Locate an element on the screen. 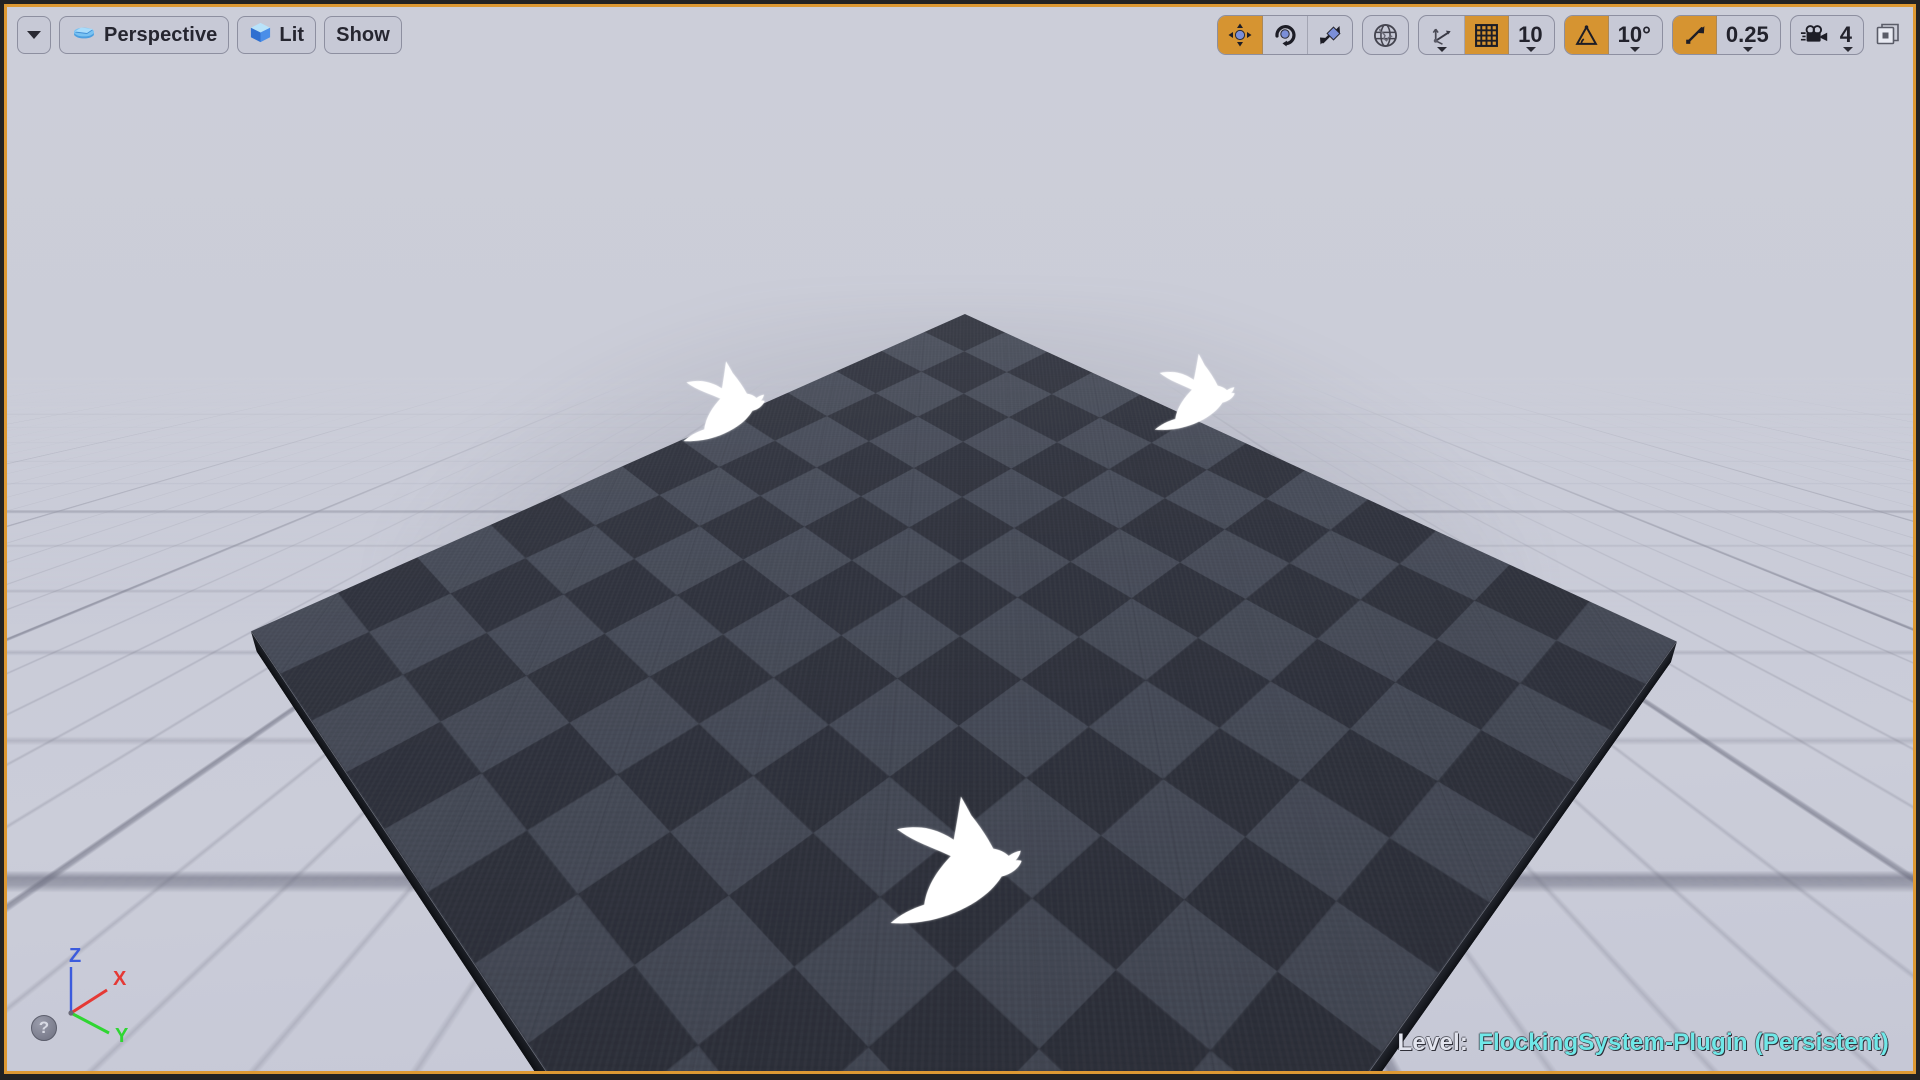 Image resolution: width=1920 pixels, height=1080 pixels. scale-snap-icon is located at coordinates (1695, 34).